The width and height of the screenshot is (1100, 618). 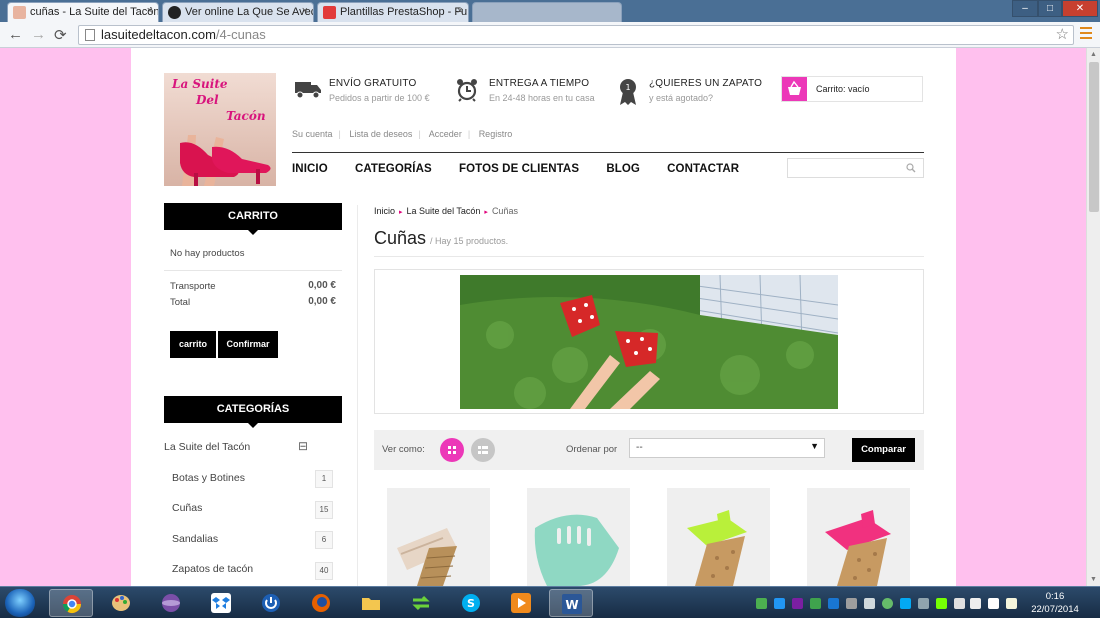 What do you see at coordinates (312, 134) in the screenshot?
I see `link-my-account: Su cuenta` at bounding box center [312, 134].